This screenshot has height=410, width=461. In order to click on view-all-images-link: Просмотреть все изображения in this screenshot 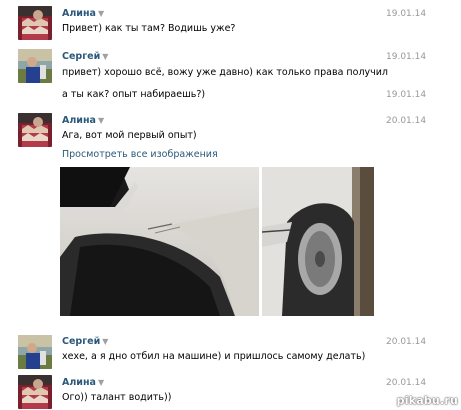, I will do `click(140, 155)`.